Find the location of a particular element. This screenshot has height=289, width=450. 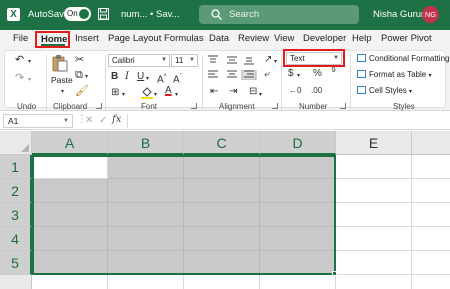

cell-f3 is located at coordinates (431, 215).